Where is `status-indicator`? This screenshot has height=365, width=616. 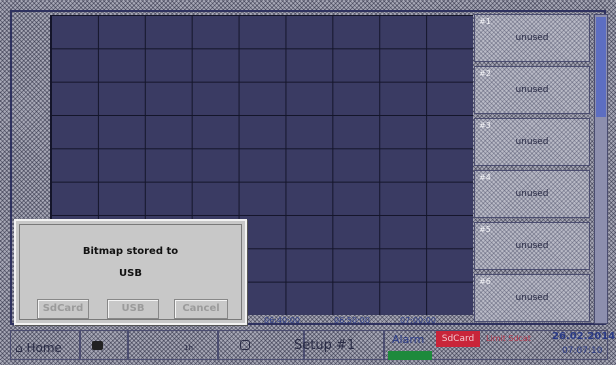 status-indicator is located at coordinates (410, 355).